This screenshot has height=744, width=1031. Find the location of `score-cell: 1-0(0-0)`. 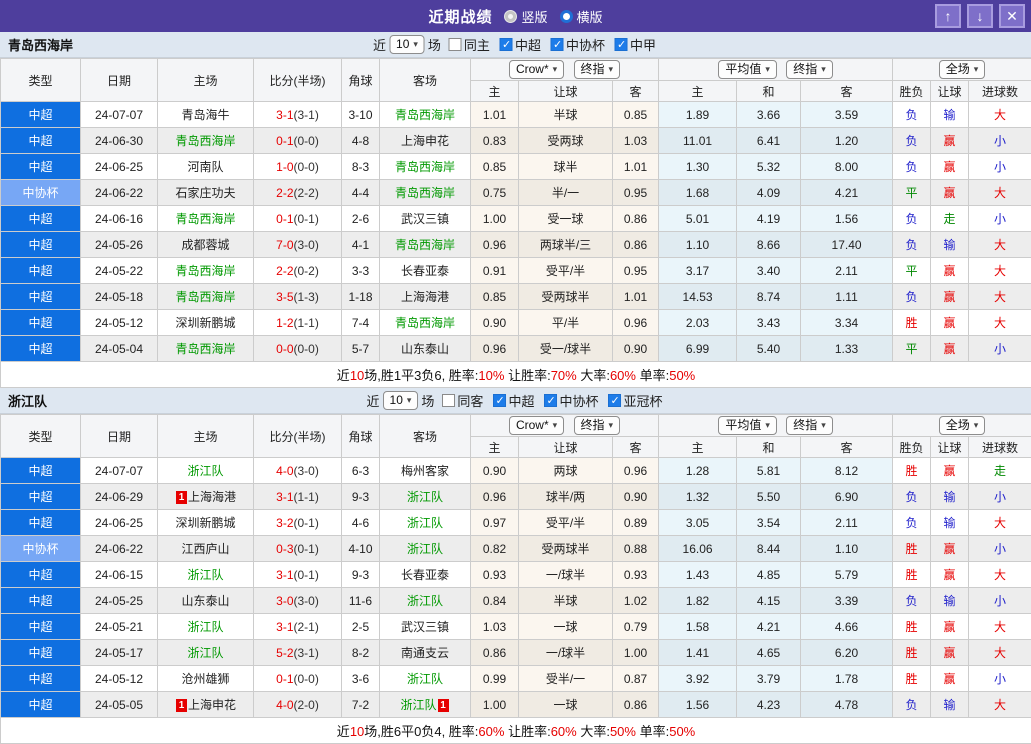

score-cell: 1-0(0-0) is located at coordinates (298, 167).